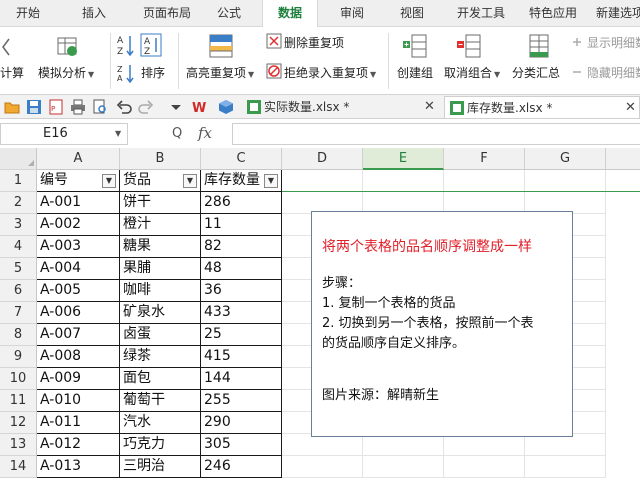  What do you see at coordinates (18, 357) in the screenshot?
I see `row-header: 9` at bounding box center [18, 357].